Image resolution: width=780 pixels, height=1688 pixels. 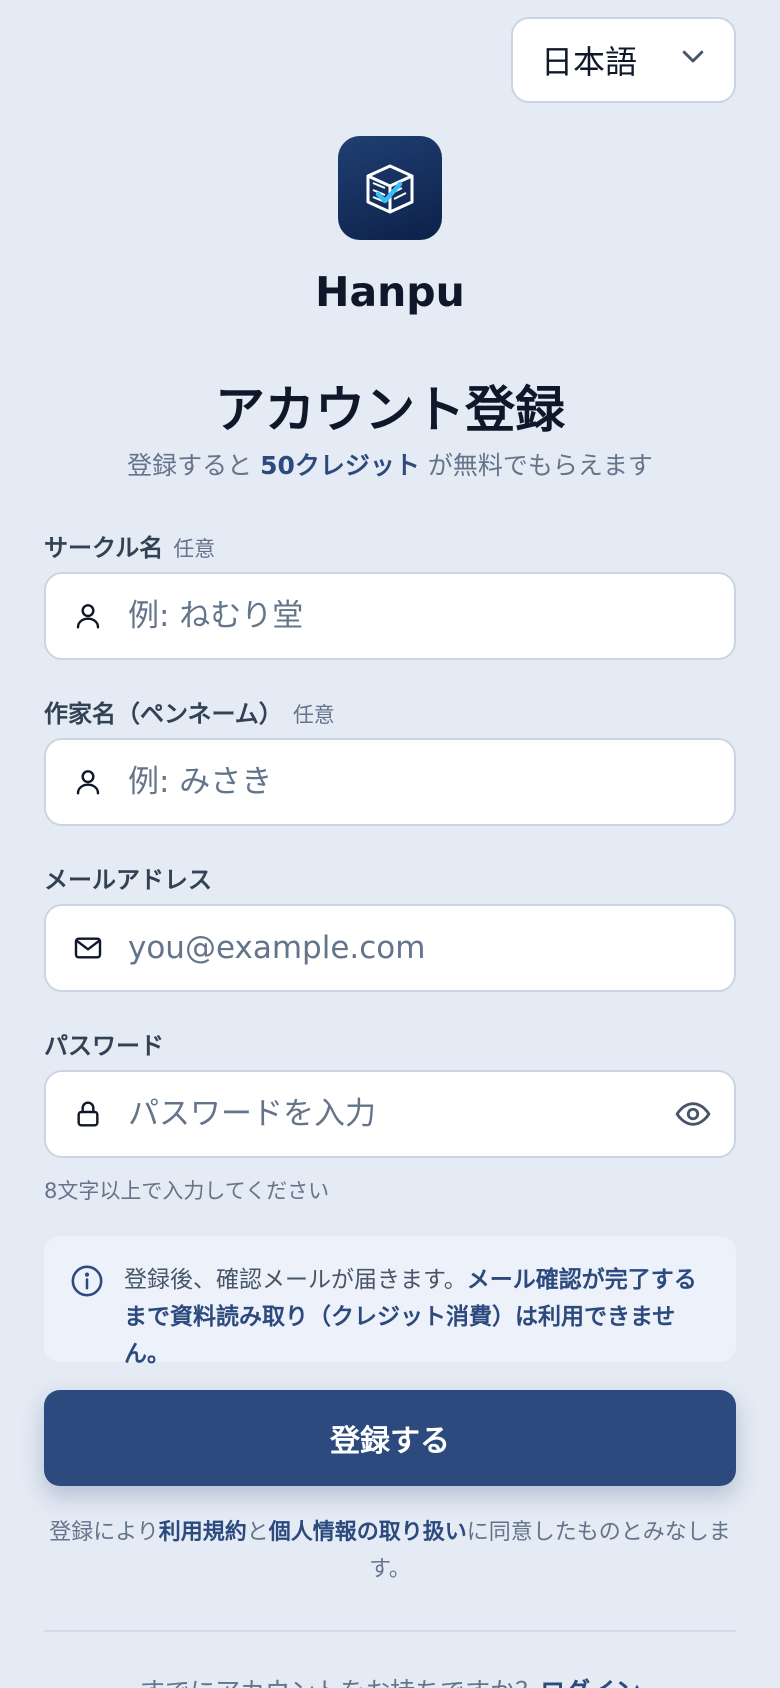 I want to click on email-label-text: メールアドレス, so click(x=128, y=880).